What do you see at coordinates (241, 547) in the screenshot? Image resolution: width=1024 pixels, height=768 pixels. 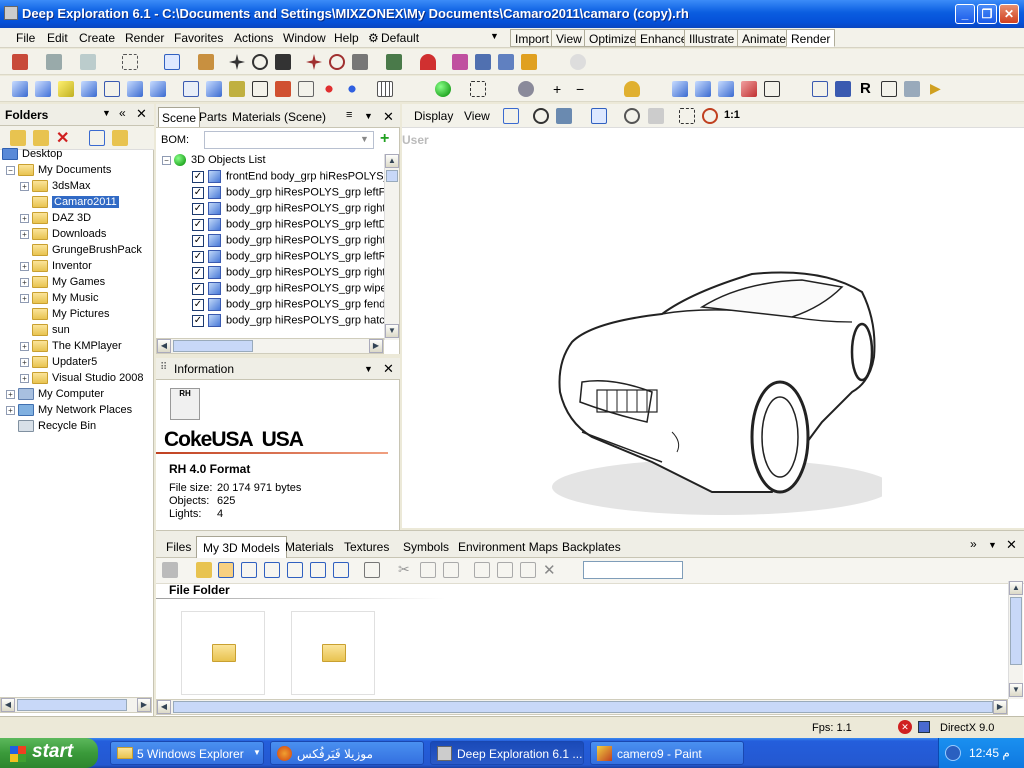 I see `tab-my-3d-models: My 3D Models` at bounding box center [241, 547].